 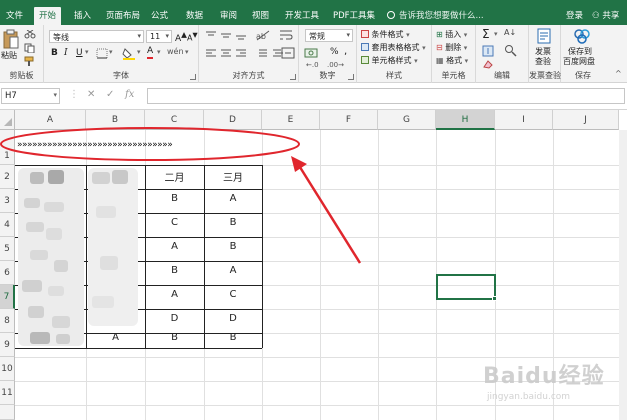 What do you see at coordinates (30, 61) in the screenshot?
I see `format-painter-icon` at bounding box center [30, 61].